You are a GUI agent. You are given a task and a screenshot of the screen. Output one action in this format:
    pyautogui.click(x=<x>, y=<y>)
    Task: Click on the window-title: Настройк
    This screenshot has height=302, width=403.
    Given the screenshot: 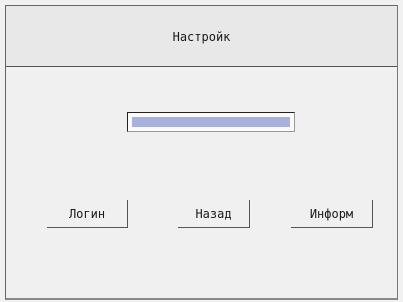 What is the action you would take?
    pyautogui.click(x=201, y=37)
    